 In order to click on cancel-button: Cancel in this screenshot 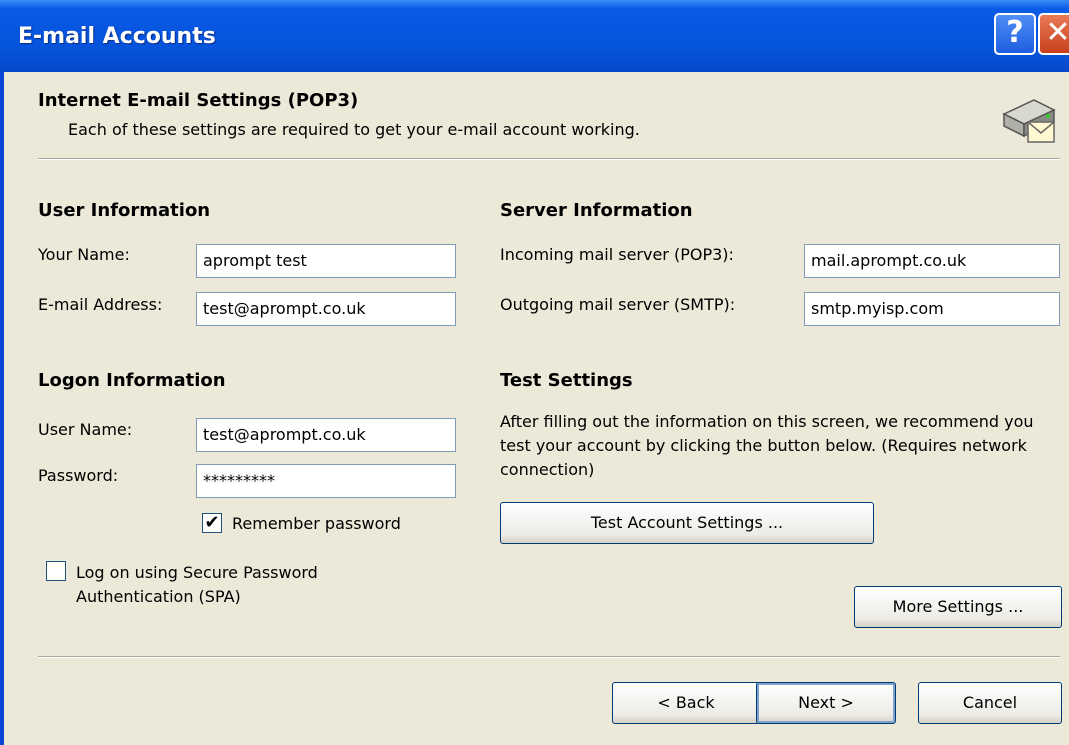, I will do `click(990, 703)`.